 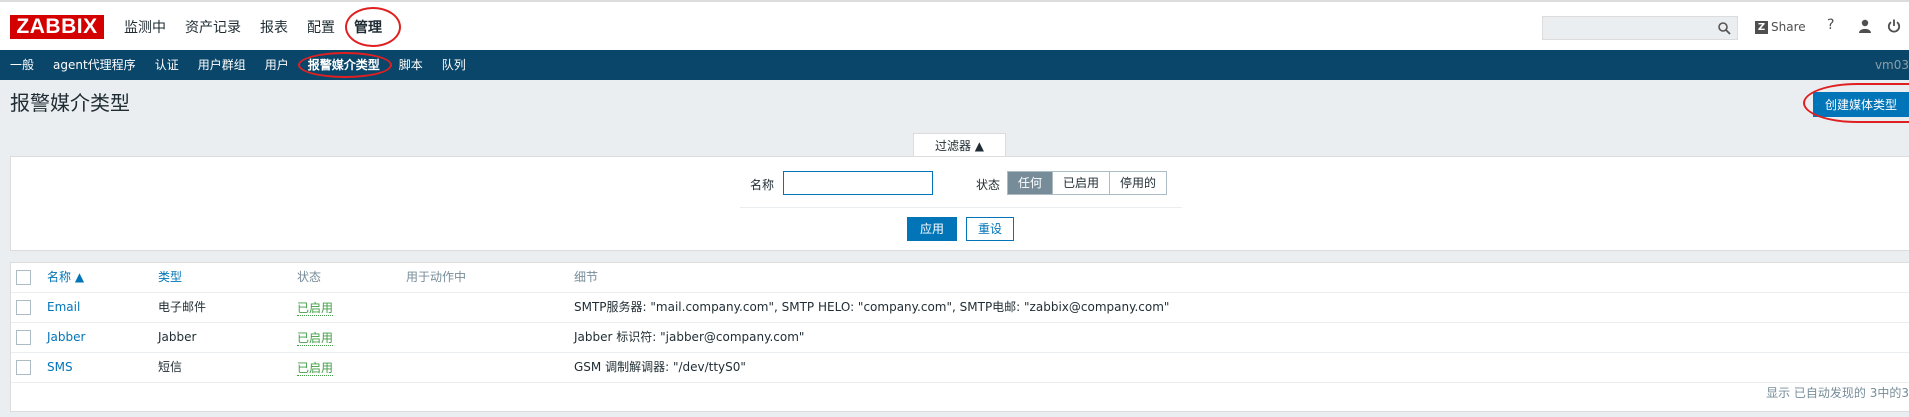 What do you see at coordinates (954, 103) in the screenshot?
I see `page-header: 报警媒介类型 创建媒体类型` at bounding box center [954, 103].